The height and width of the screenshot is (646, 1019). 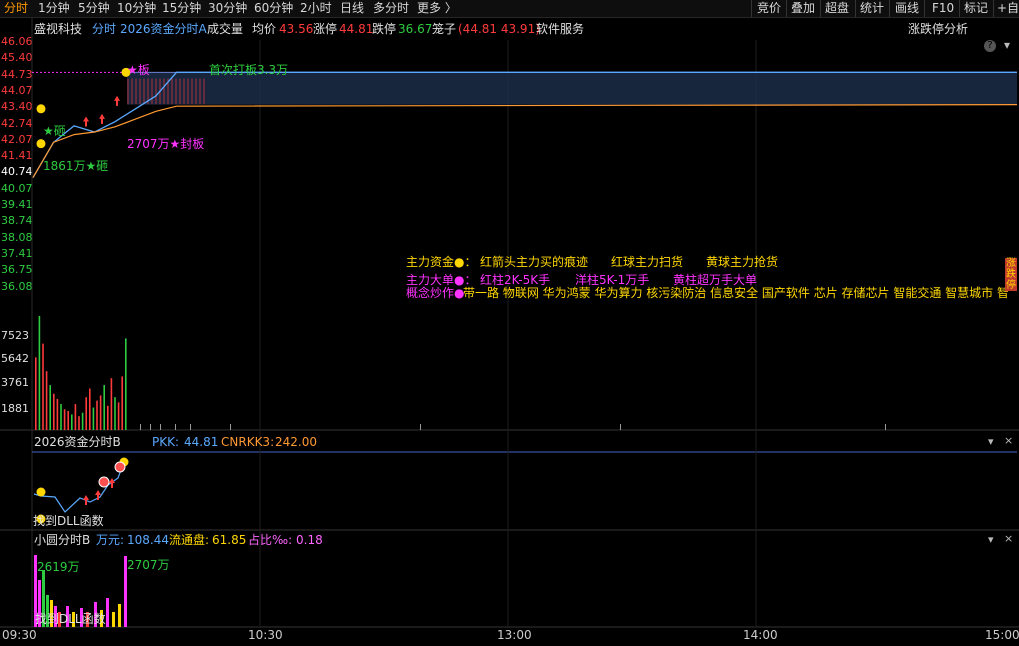 I want to click on first-limit-annotation: 首次打板3.3万, so click(x=249, y=70).